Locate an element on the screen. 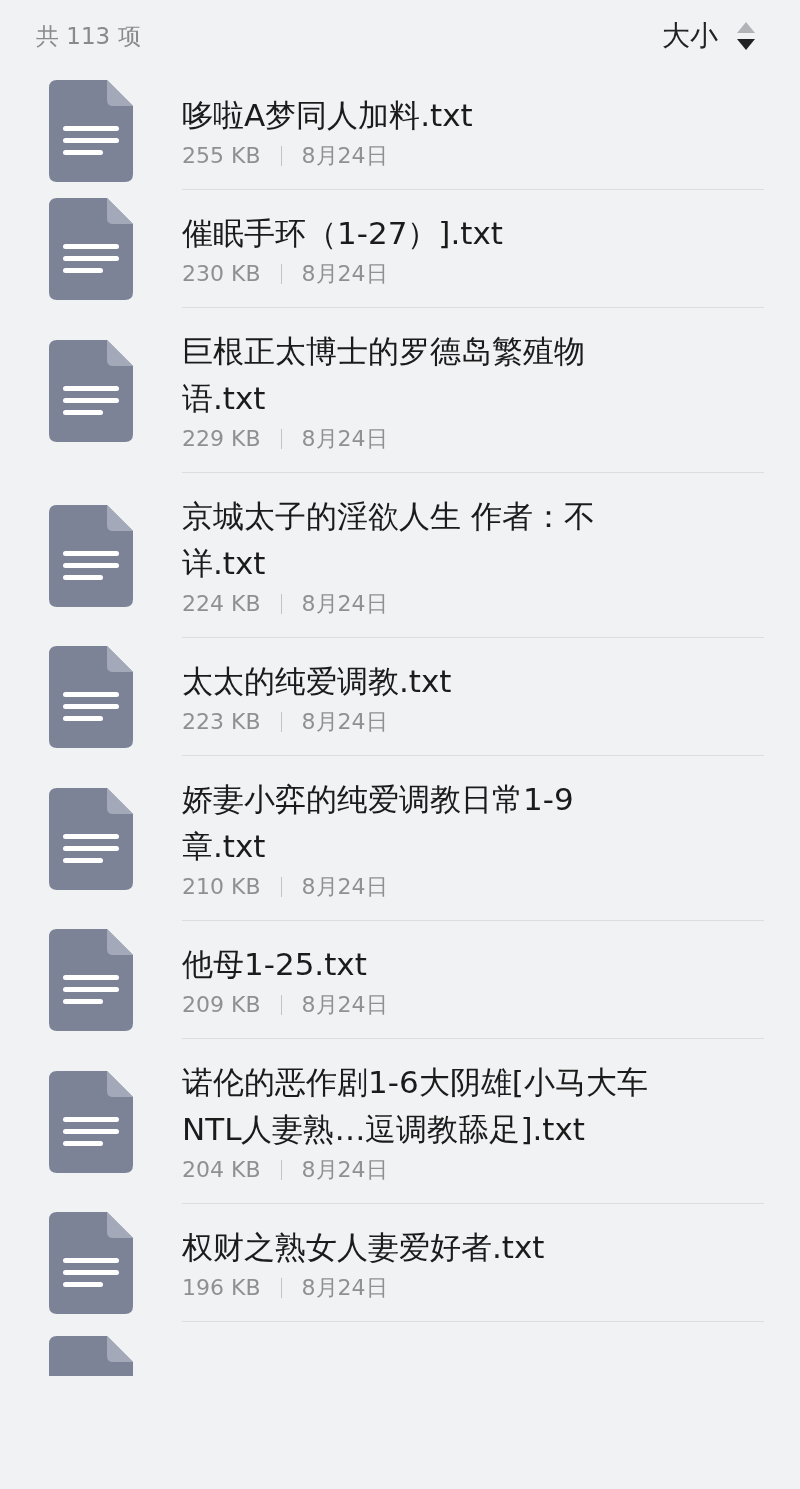  file-item: 他母1-25.txt 209 KB 8月24日 is located at coordinates (473, 980).